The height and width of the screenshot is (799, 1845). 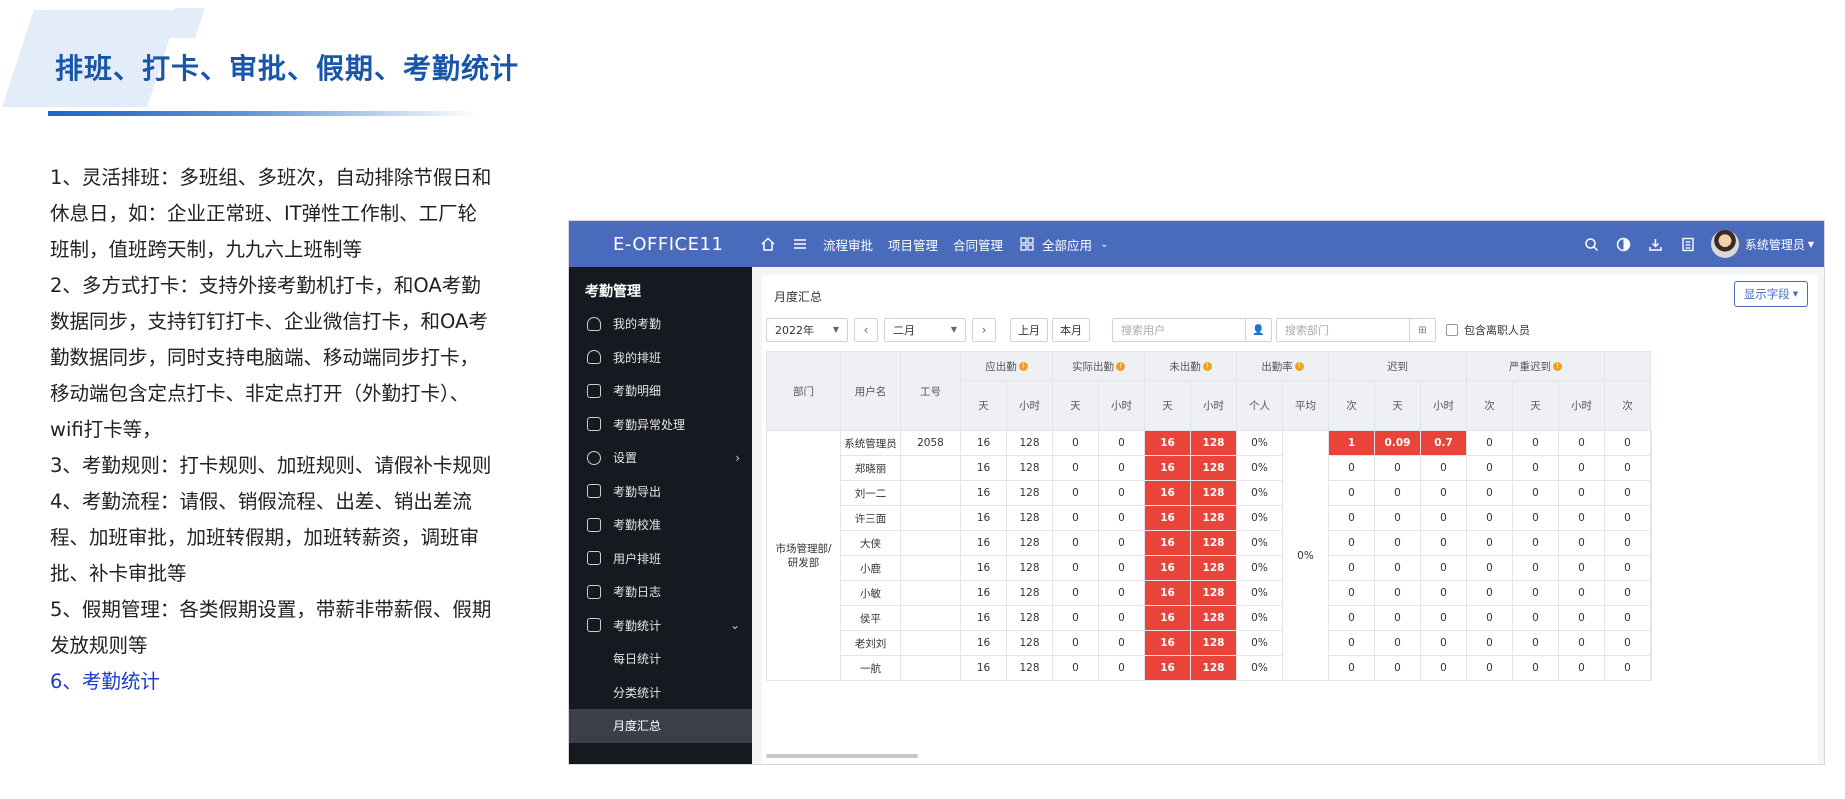 I want to click on avatar, so click(x=1724, y=244).